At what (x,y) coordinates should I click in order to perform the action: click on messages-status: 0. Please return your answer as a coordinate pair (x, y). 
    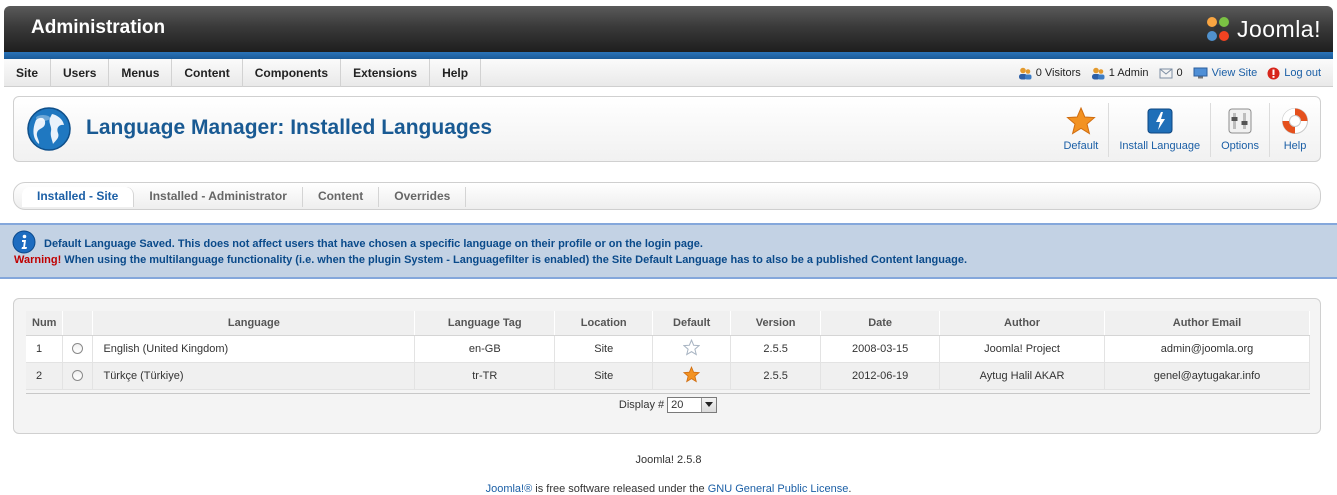
    Looking at the image, I should click on (1171, 73).